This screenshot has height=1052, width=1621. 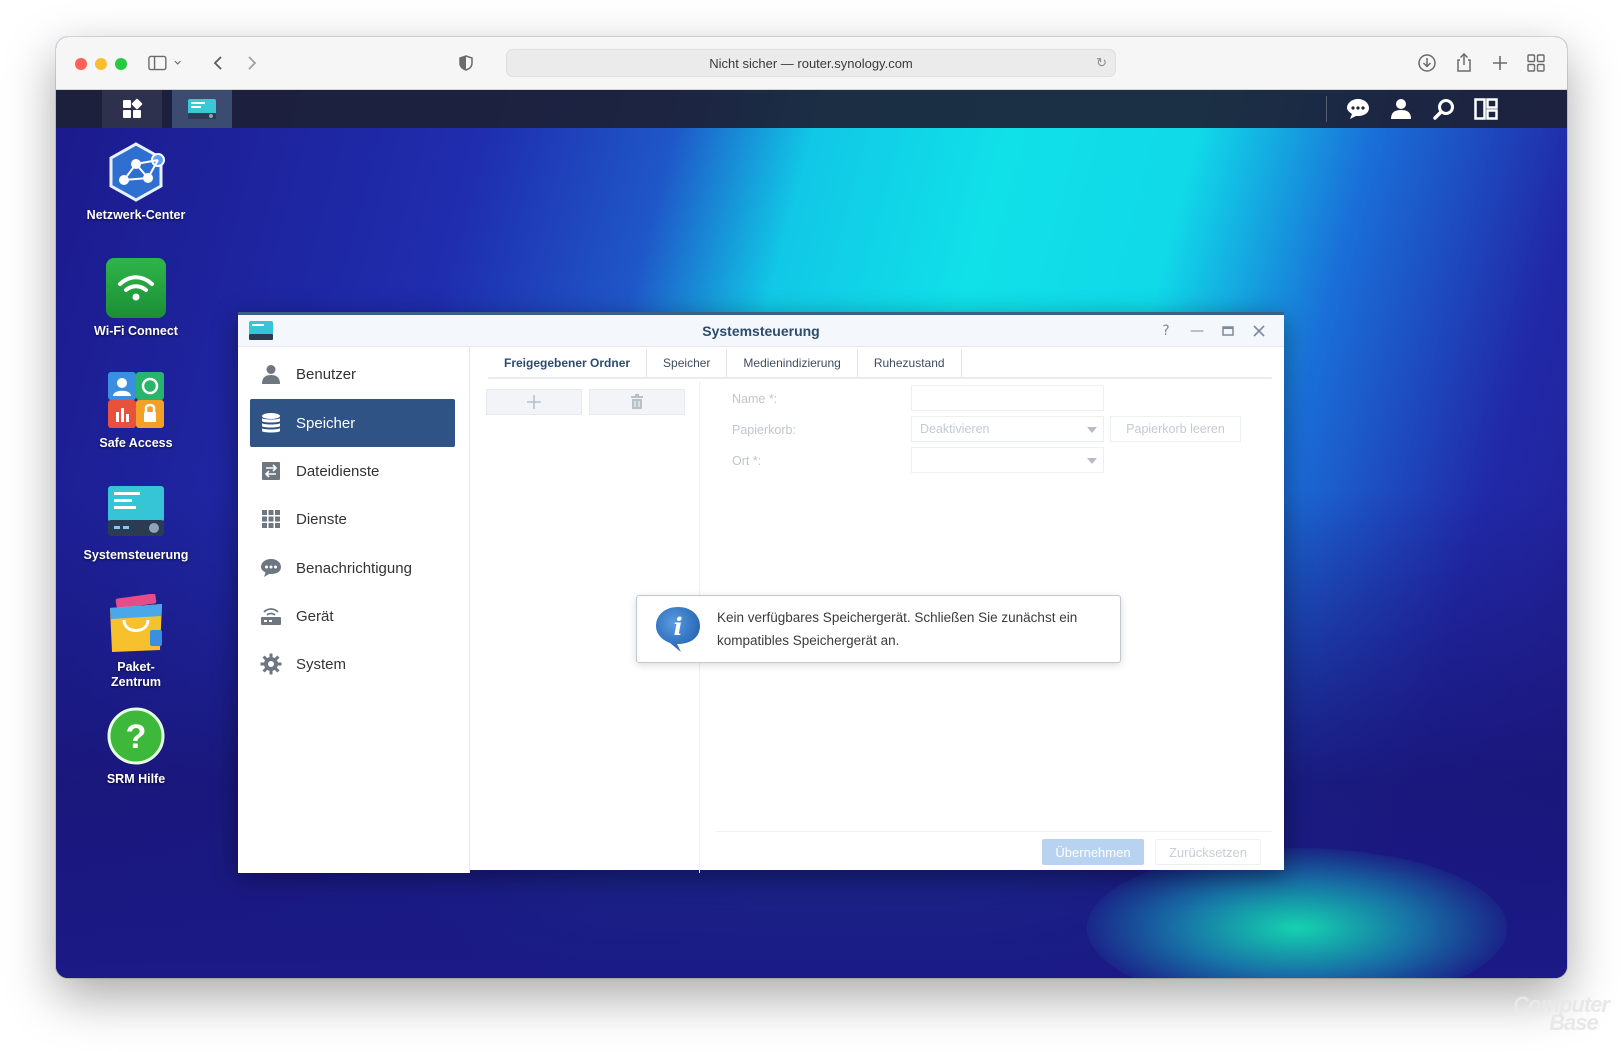 I want to click on desktop-icon-paket-zentrum: Paket- Zentrum, so click(x=136, y=641).